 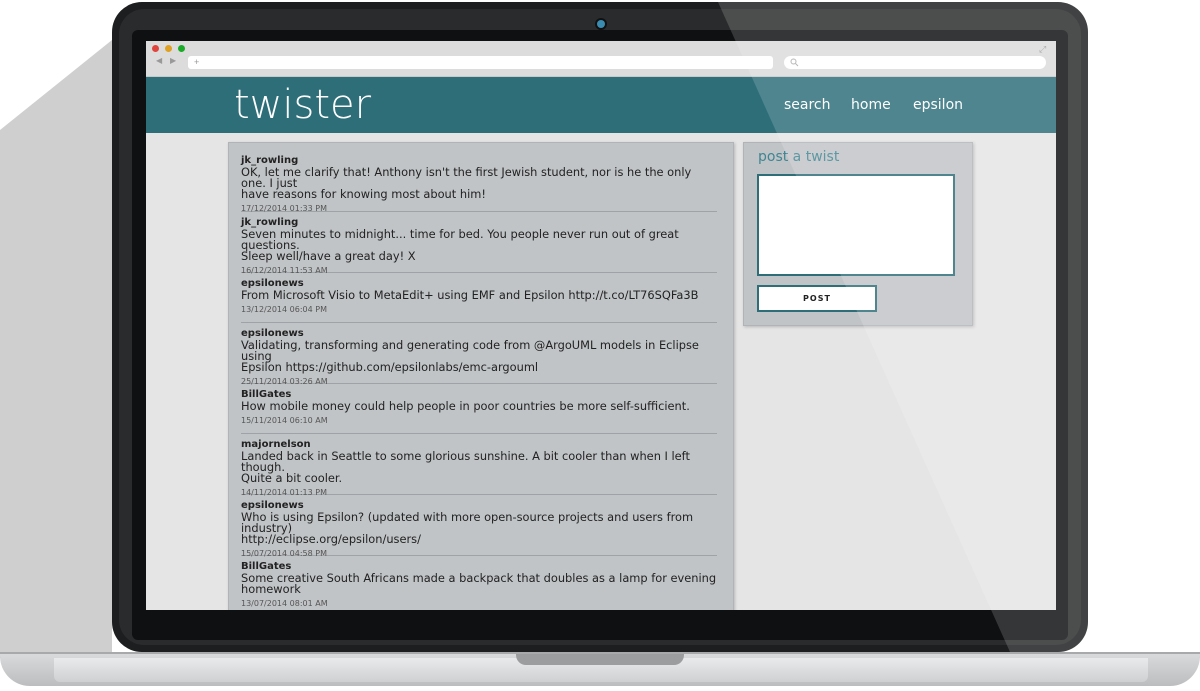 I want to click on address-bar: +, so click(x=480, y=62).